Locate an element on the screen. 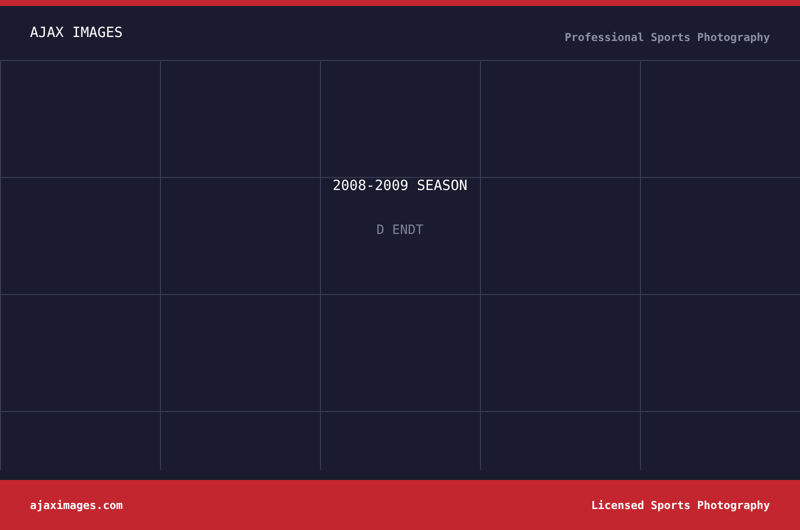 This screenshot has height=530, width=800. footer-tagline: Licensed Sports Photography is located at coordinates (680, 505).